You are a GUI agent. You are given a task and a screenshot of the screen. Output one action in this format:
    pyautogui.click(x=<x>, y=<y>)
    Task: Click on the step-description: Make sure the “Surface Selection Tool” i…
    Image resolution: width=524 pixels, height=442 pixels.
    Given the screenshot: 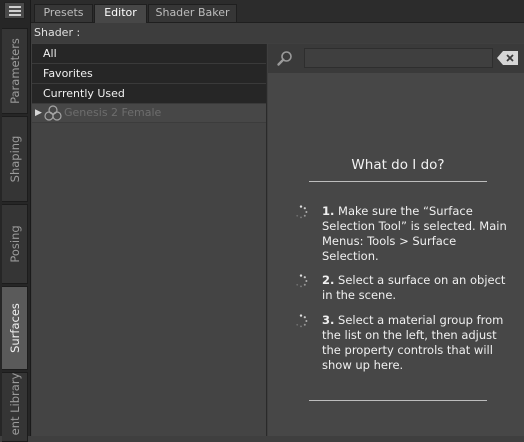 What is the action you would take?
    pyautogui.click(x=414, y=233)
    